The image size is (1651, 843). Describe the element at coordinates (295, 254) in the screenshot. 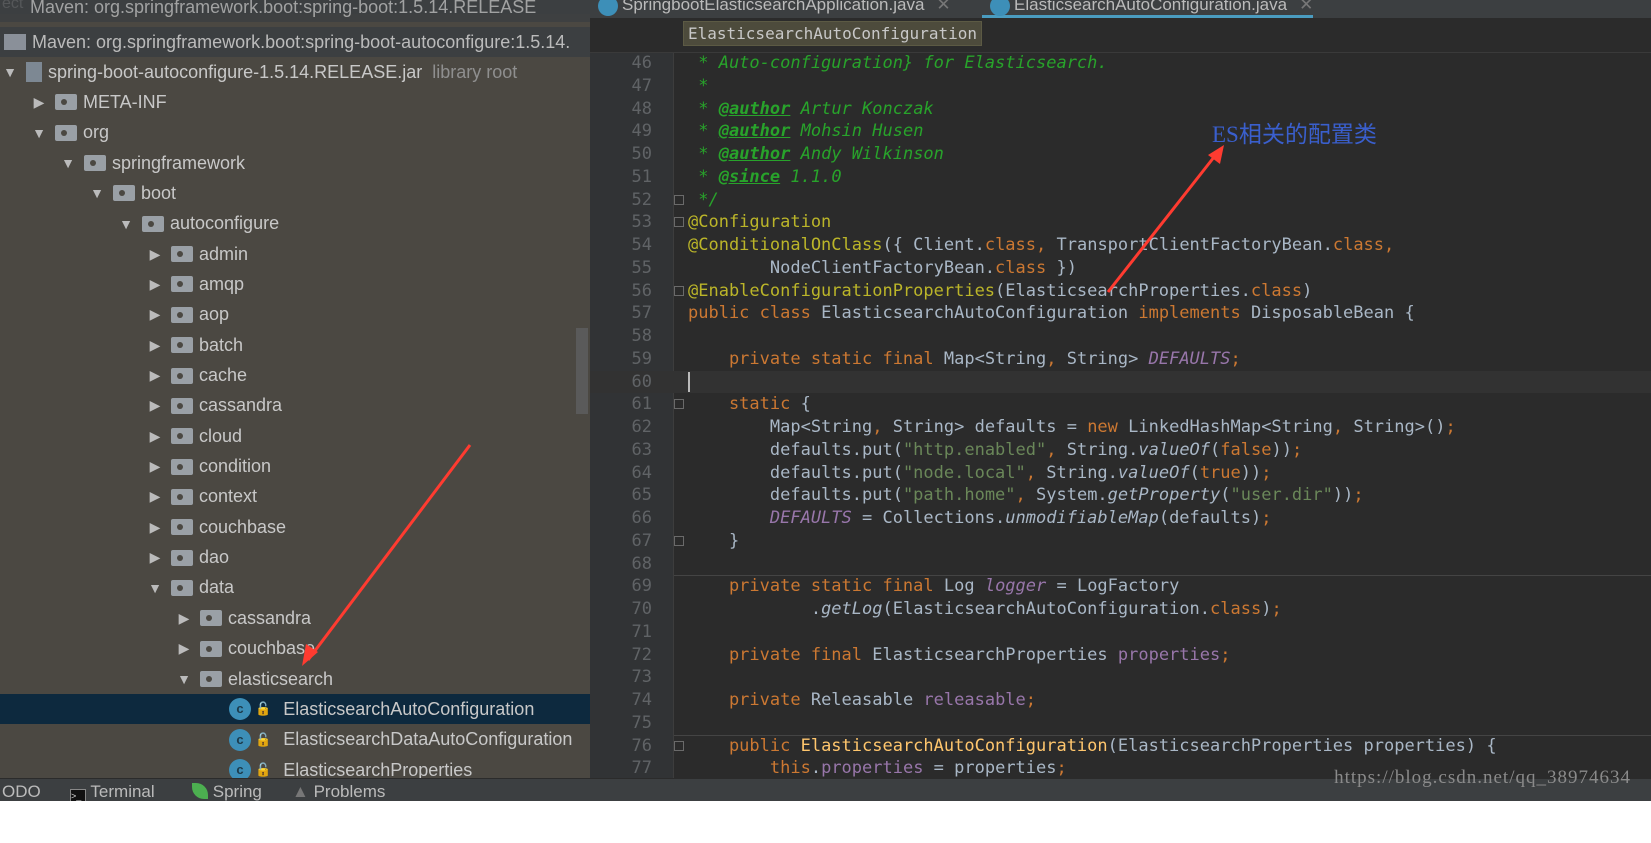

I see `tree-row: ▶ admin` at that location.